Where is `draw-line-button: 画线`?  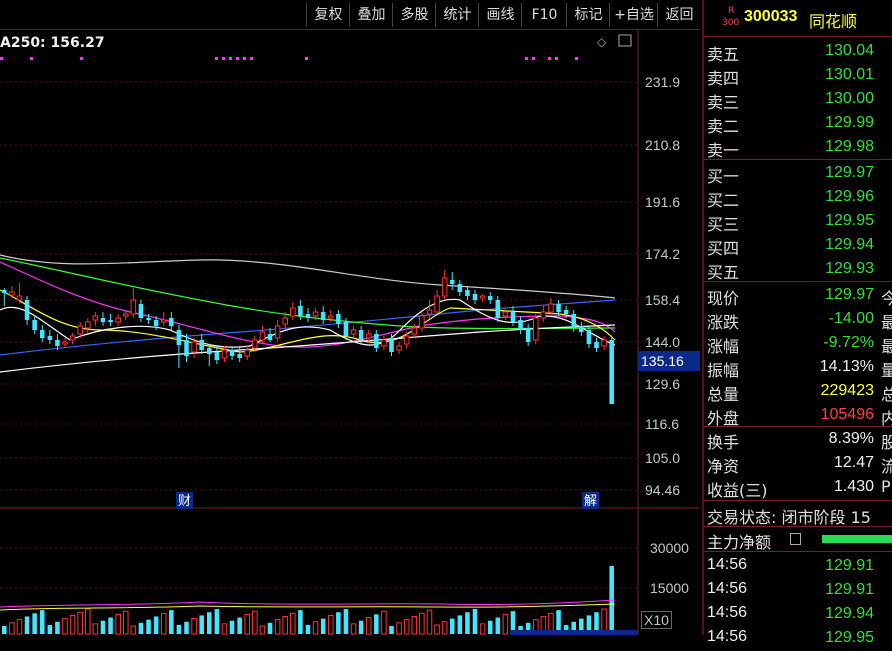
draw-line-button: 画线 is located at coordinates (500, 15).